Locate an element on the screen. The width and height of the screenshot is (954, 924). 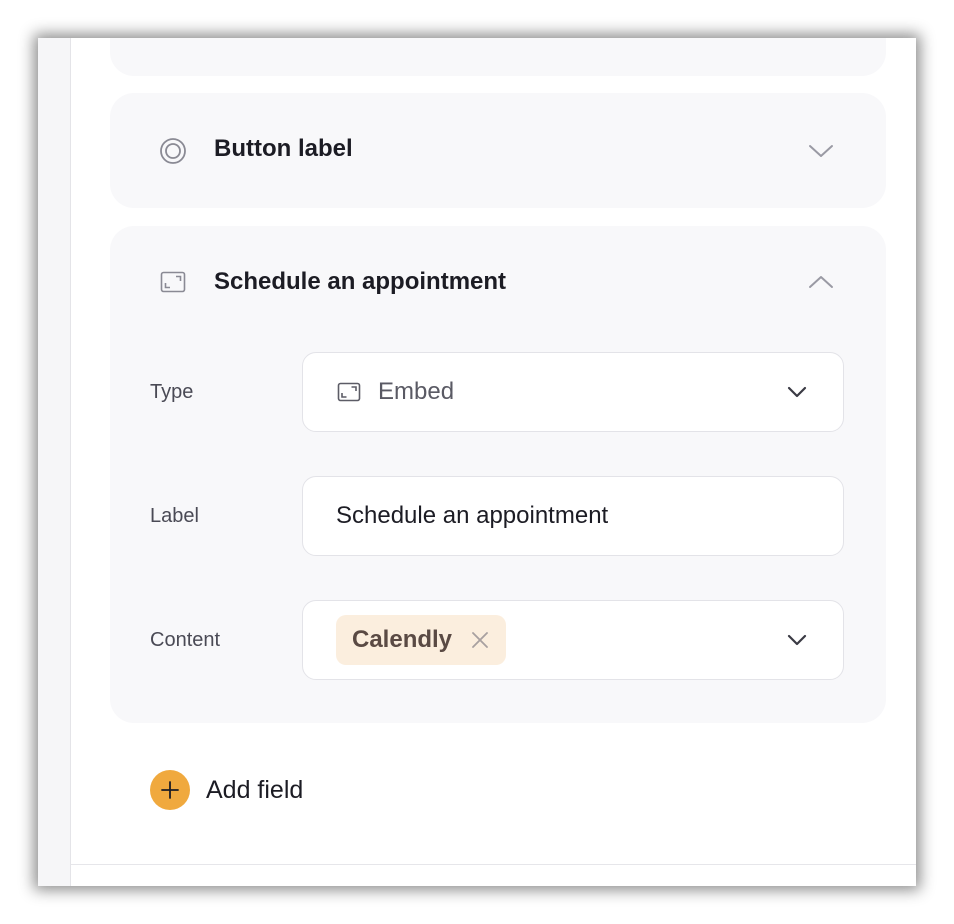
add-field-button: Add field is located at coordinates (226, 790).